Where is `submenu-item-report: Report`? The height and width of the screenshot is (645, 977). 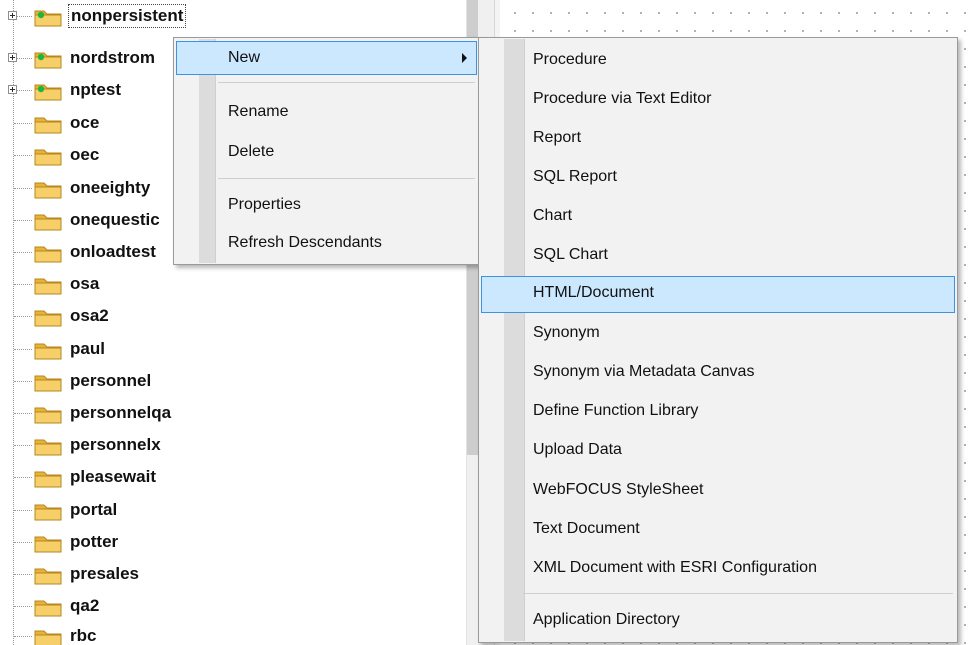 submenu-item-report: Report is located at coordinates (718, 138).